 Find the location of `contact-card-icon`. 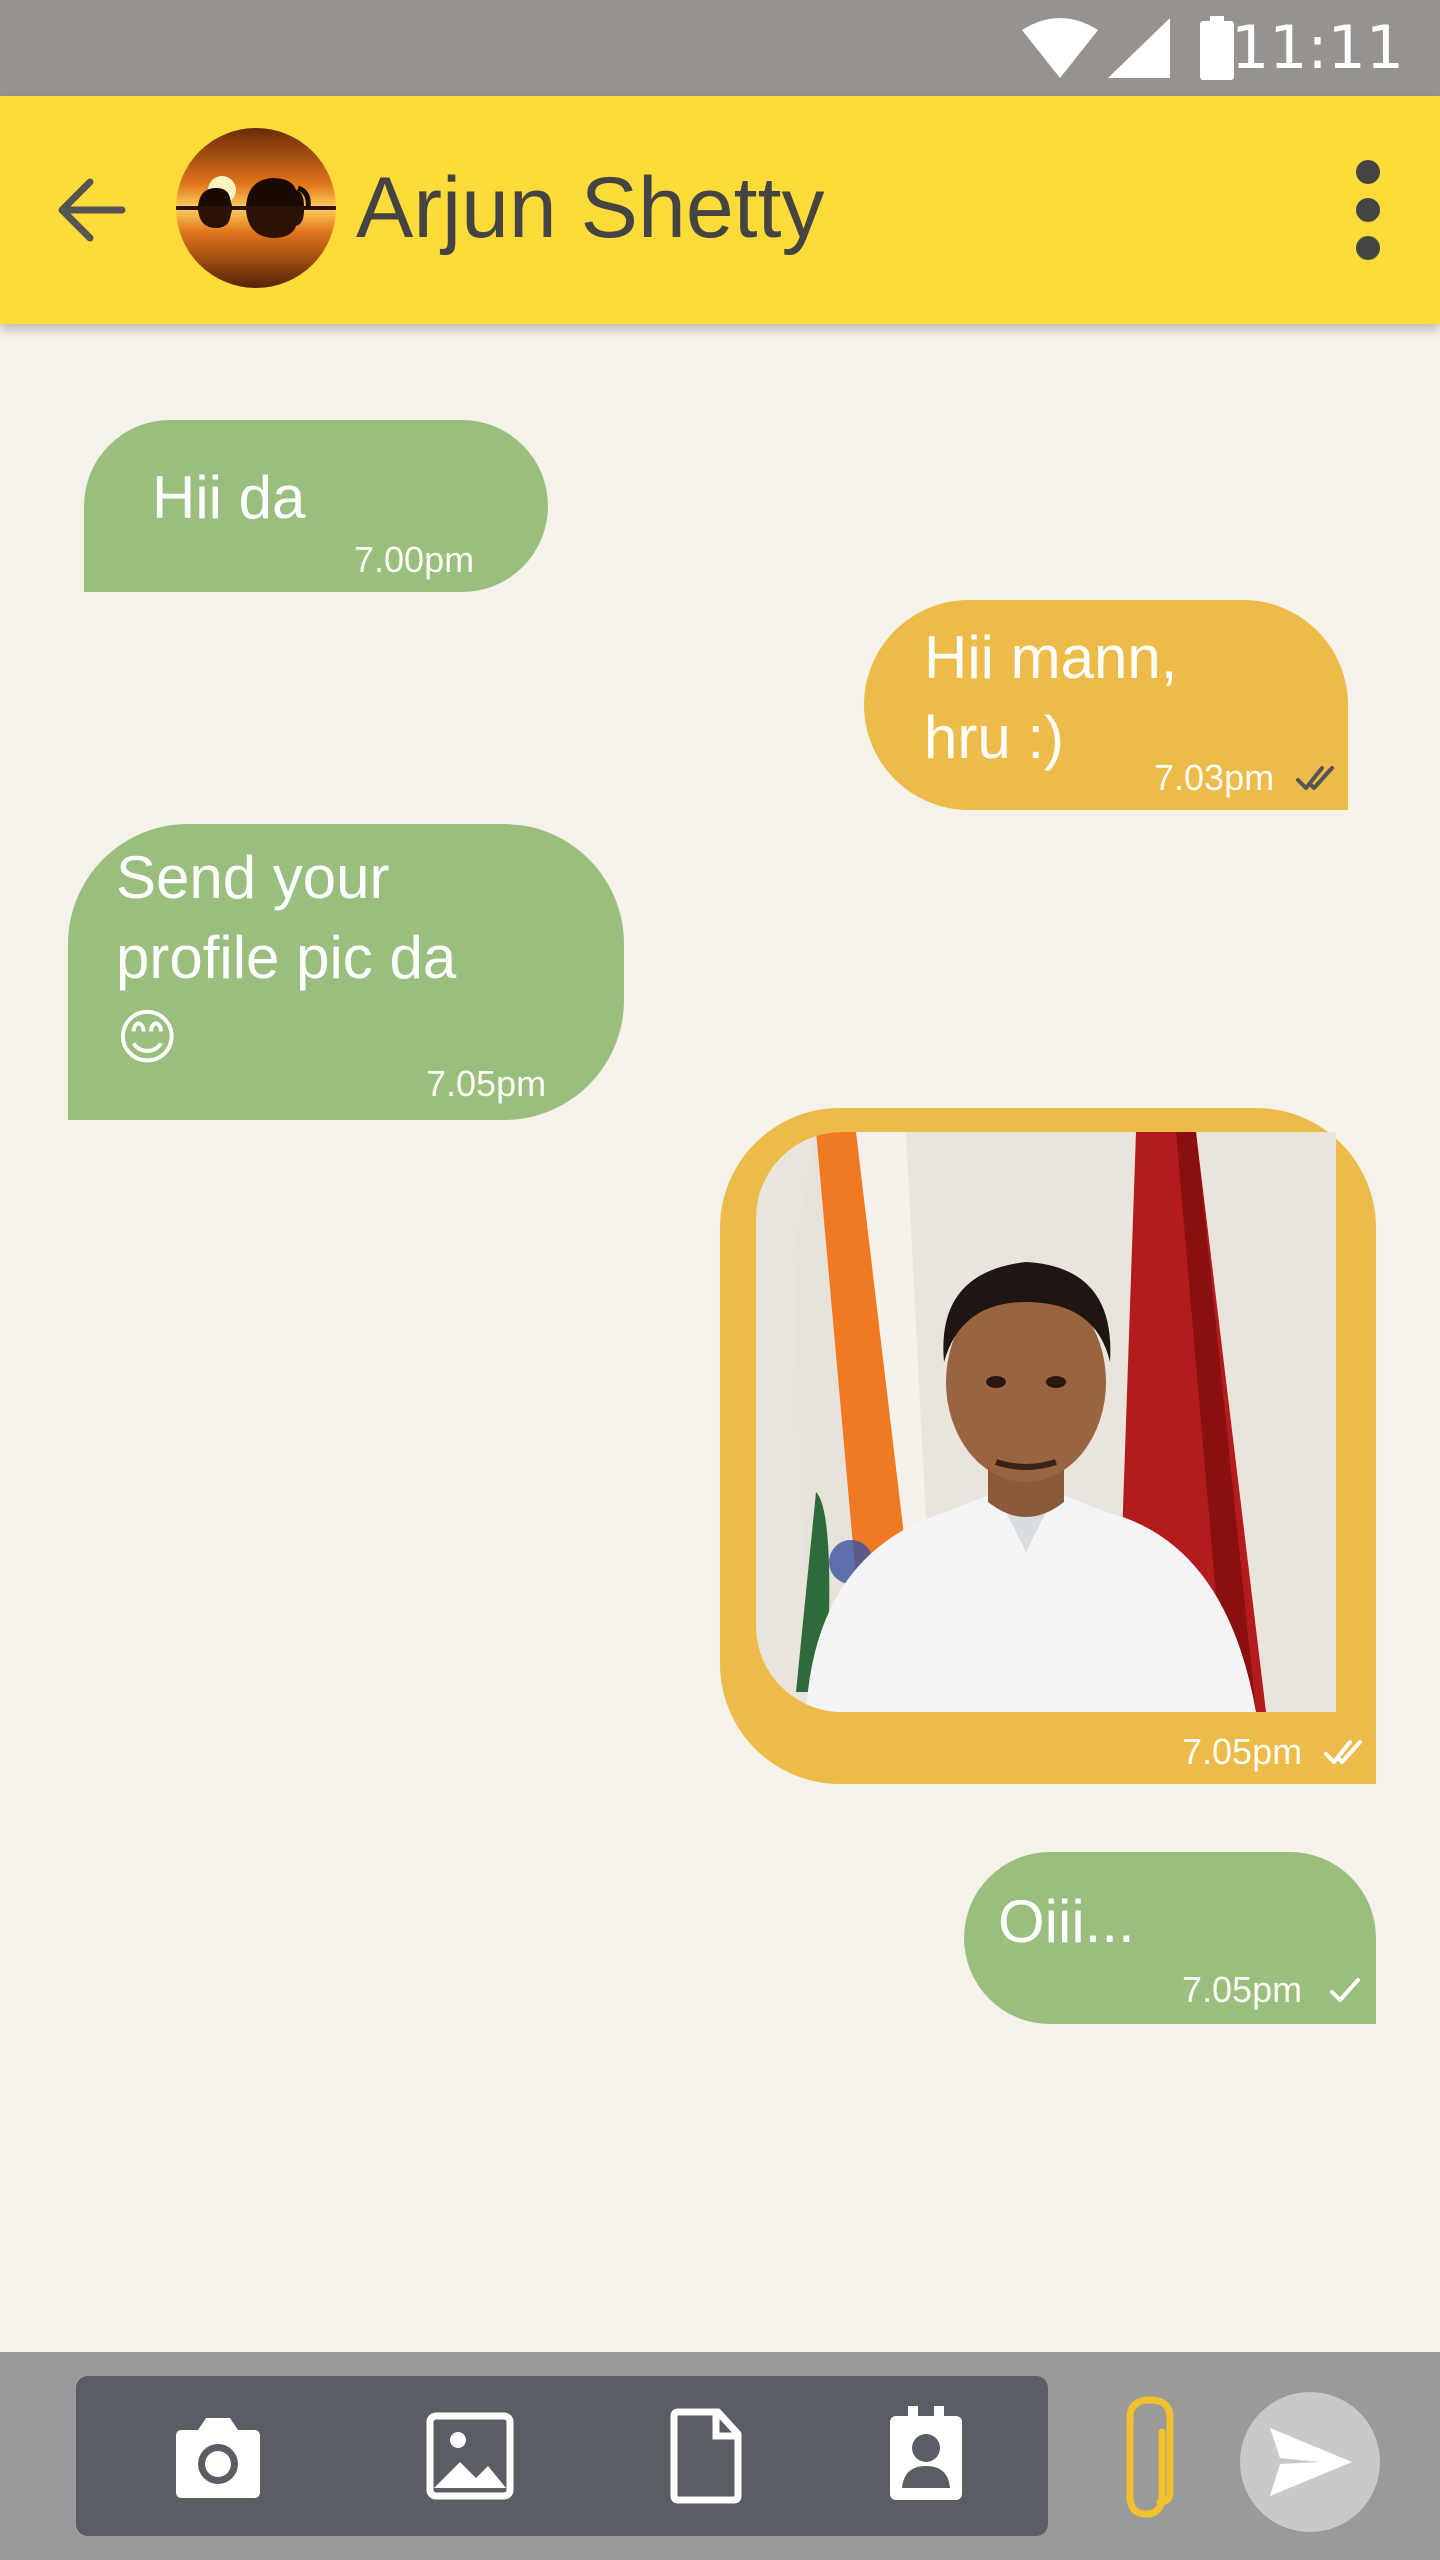

contact-card-icon is located at coordinates (926, 2454).